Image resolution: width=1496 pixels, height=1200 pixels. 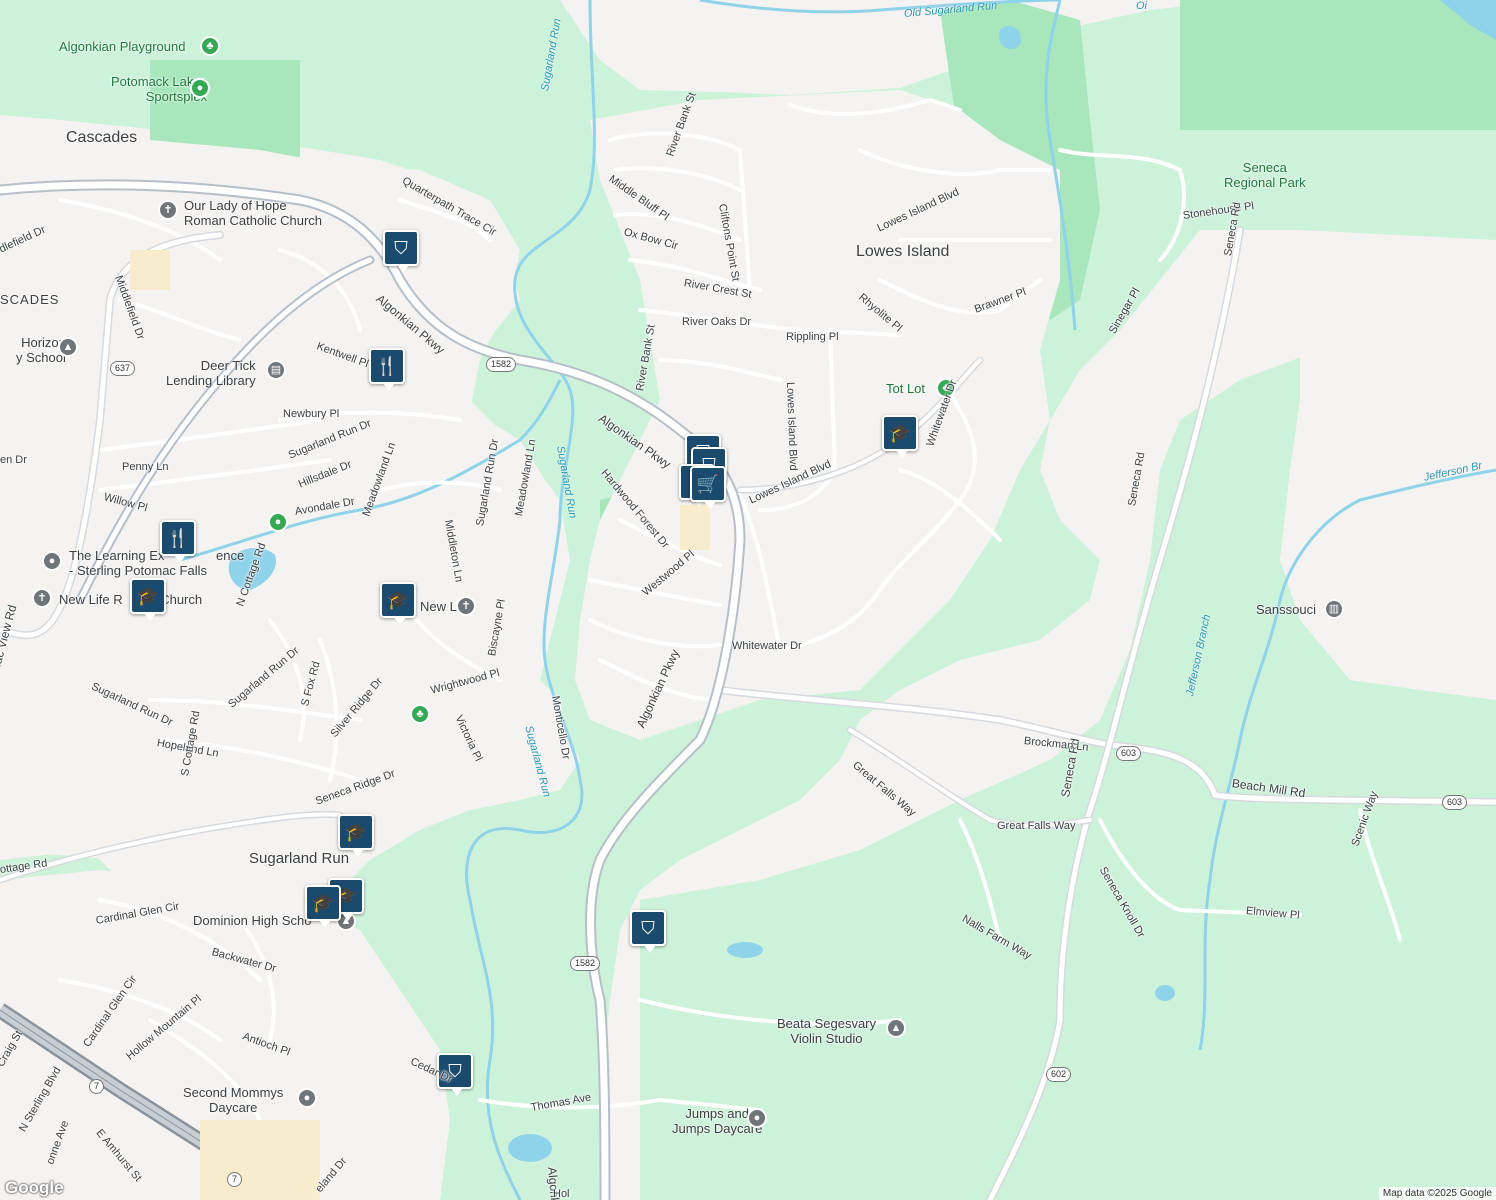 I want to click on commercial-area-west, so click(x=150, y=270).